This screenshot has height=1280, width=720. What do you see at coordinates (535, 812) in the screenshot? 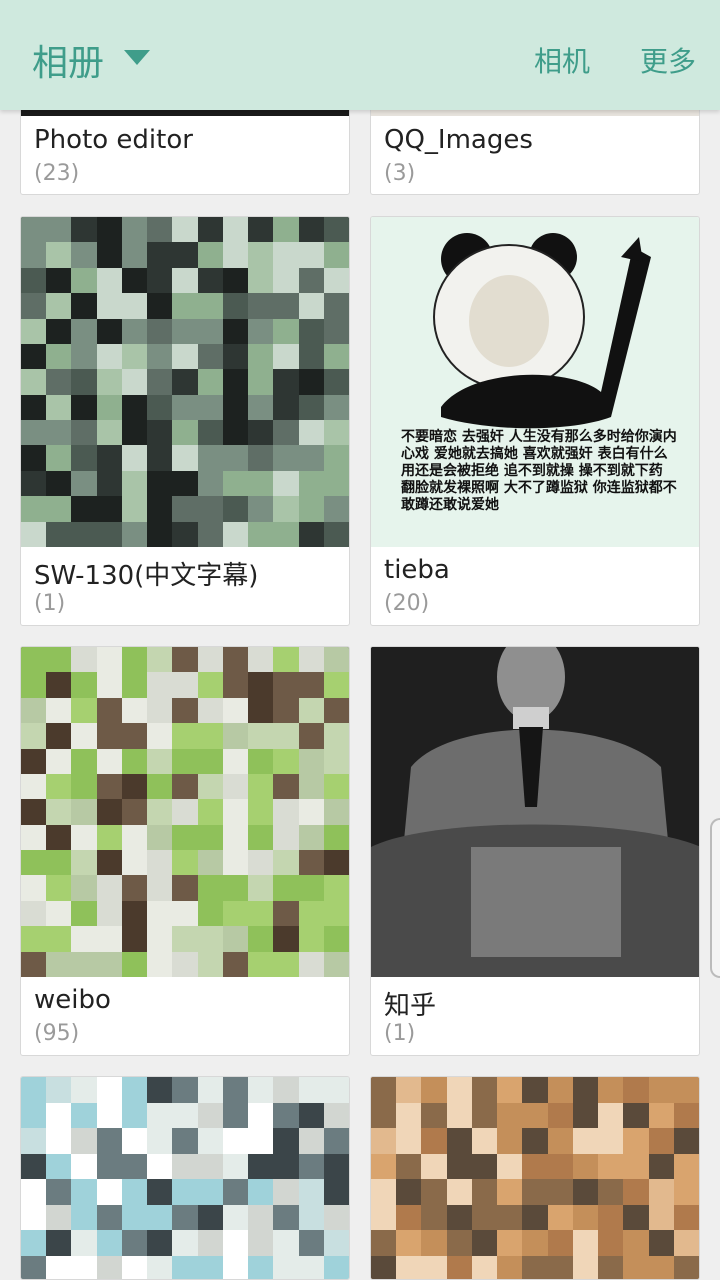
I see `album-thumbnail` at bounding box center [535, 812].